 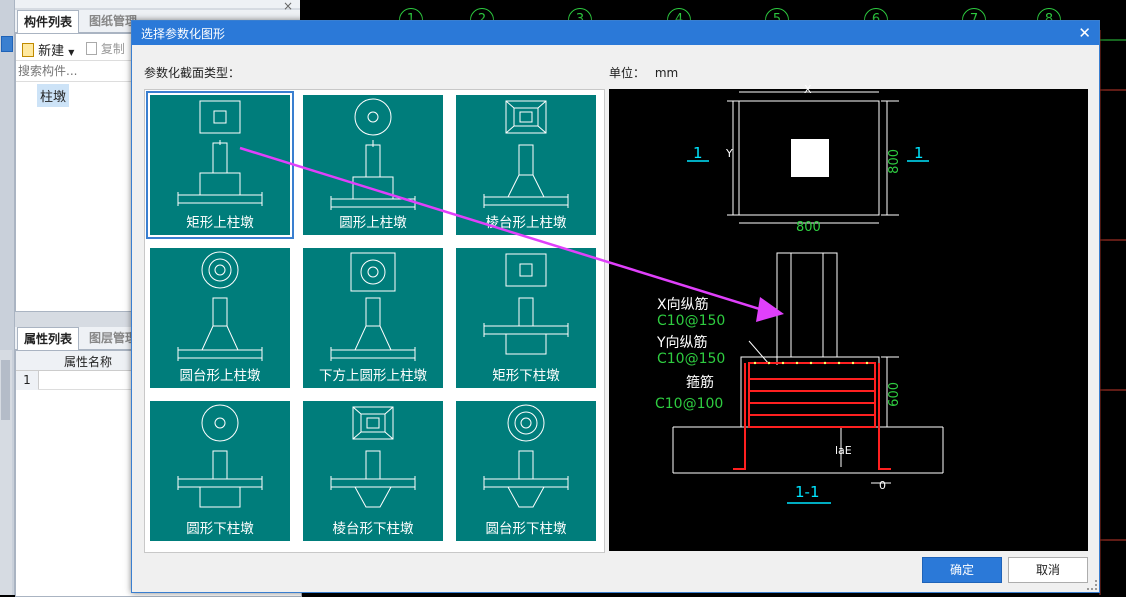 I want to click on unit-label: 单位： mm, so click(x=643, y=72).